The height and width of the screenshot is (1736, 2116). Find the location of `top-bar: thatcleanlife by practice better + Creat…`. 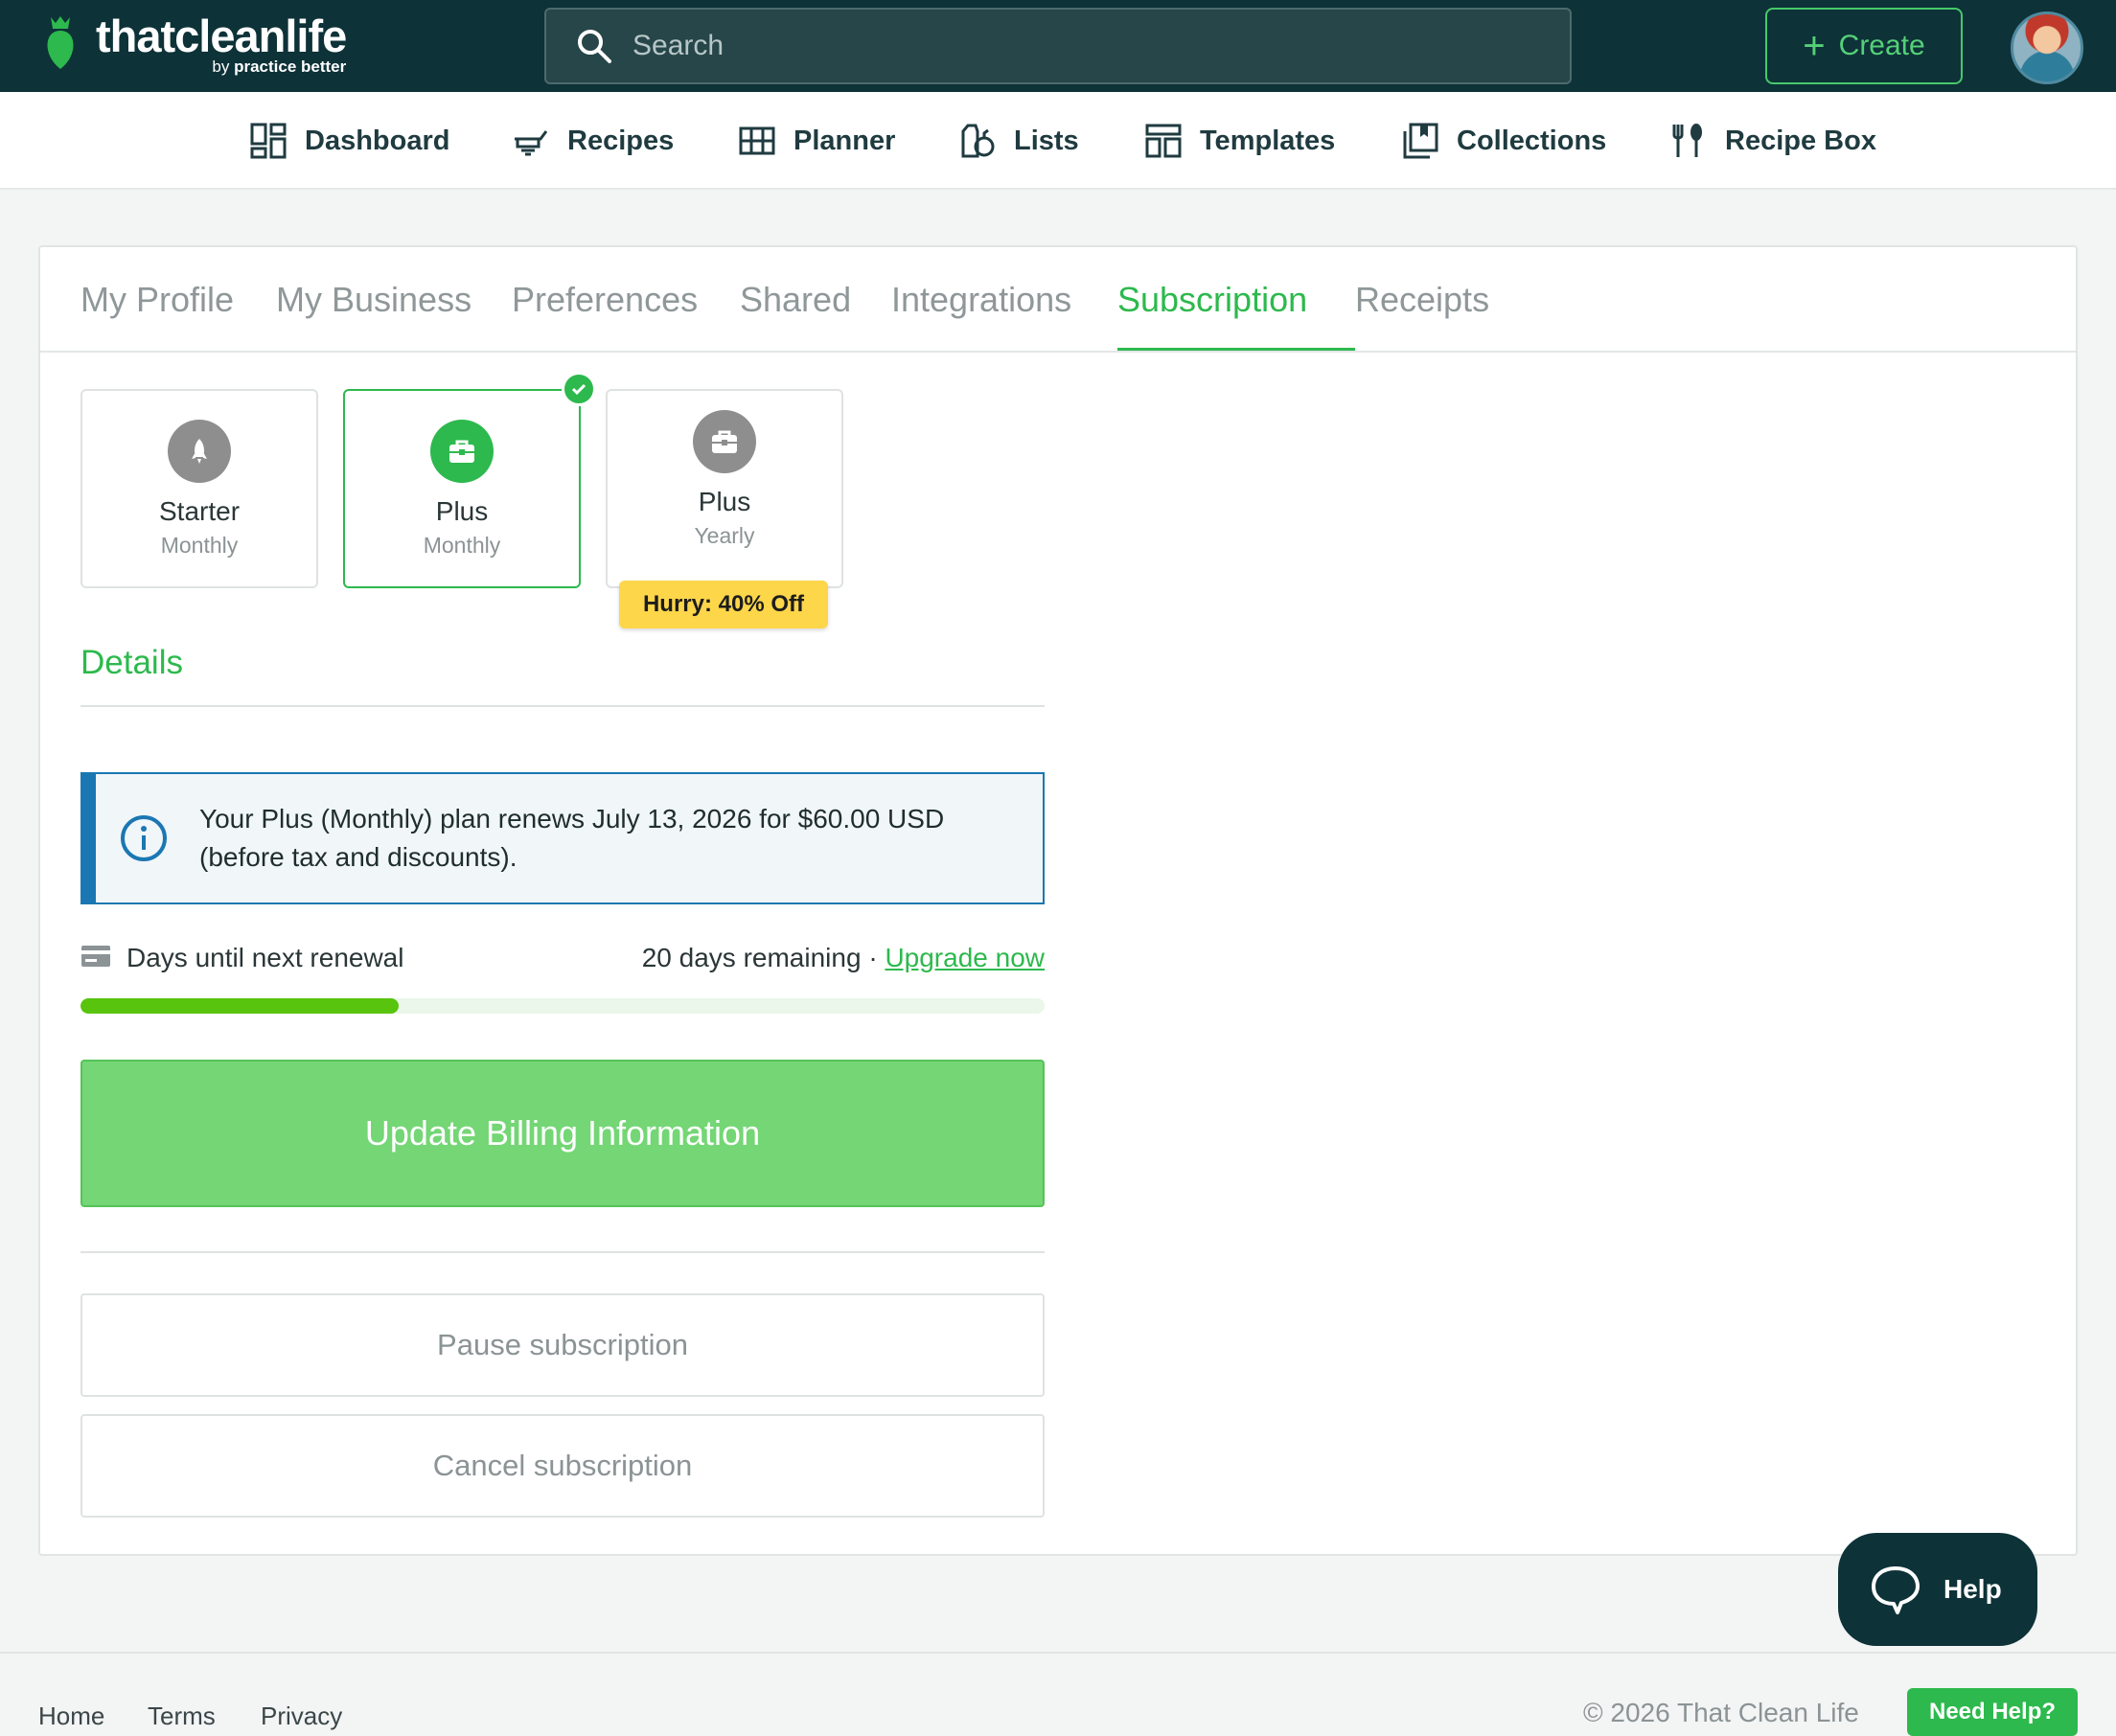

top-bar: thatcleanlife by practice better + Creat… is located at coordinates (1058, 46).